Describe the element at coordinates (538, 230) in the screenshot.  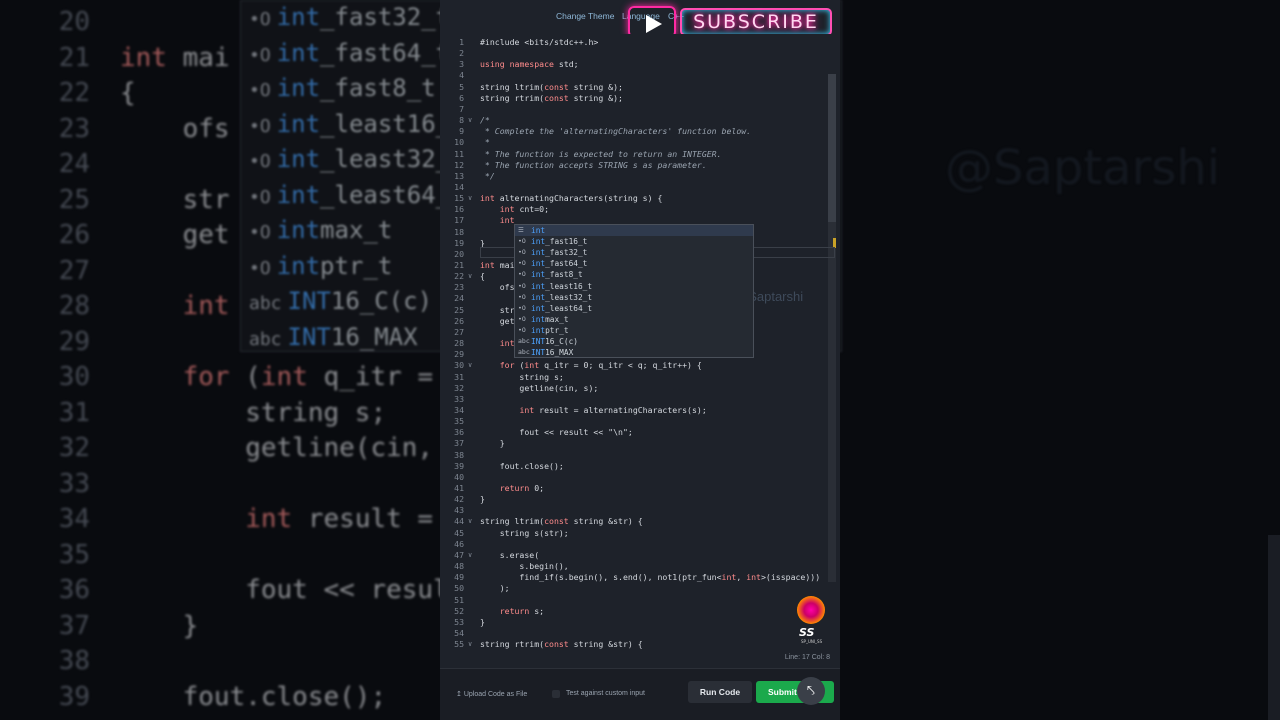
I see `autocomplete-label: int` at that location.